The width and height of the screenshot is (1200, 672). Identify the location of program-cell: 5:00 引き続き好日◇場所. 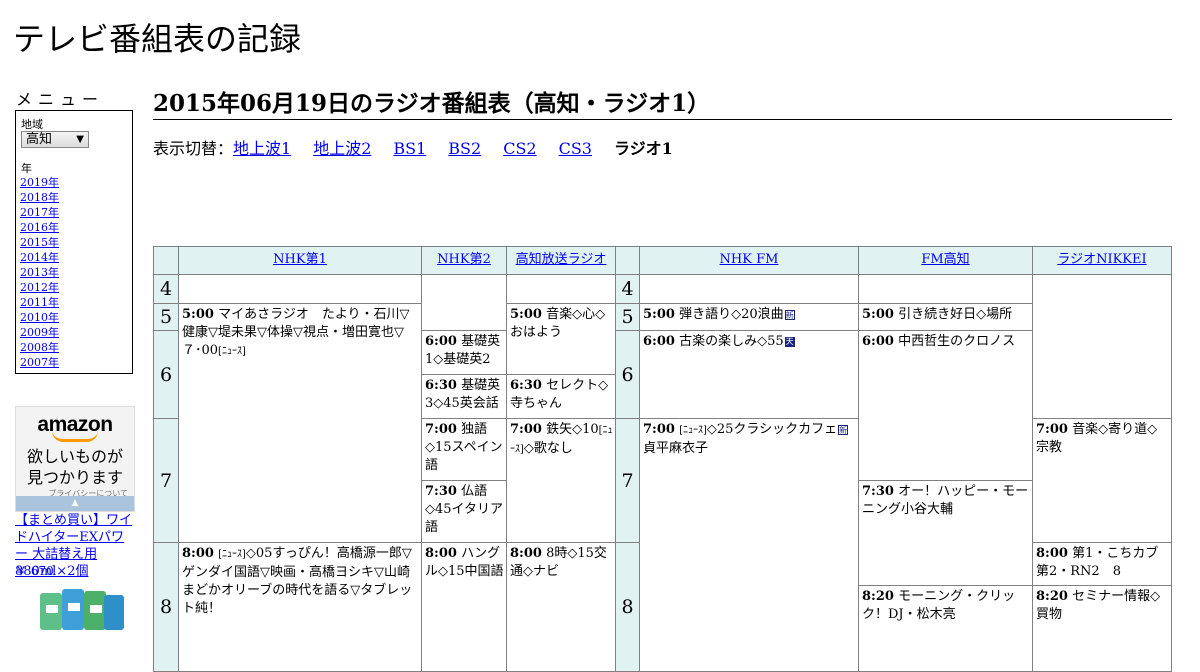
(945, 317).